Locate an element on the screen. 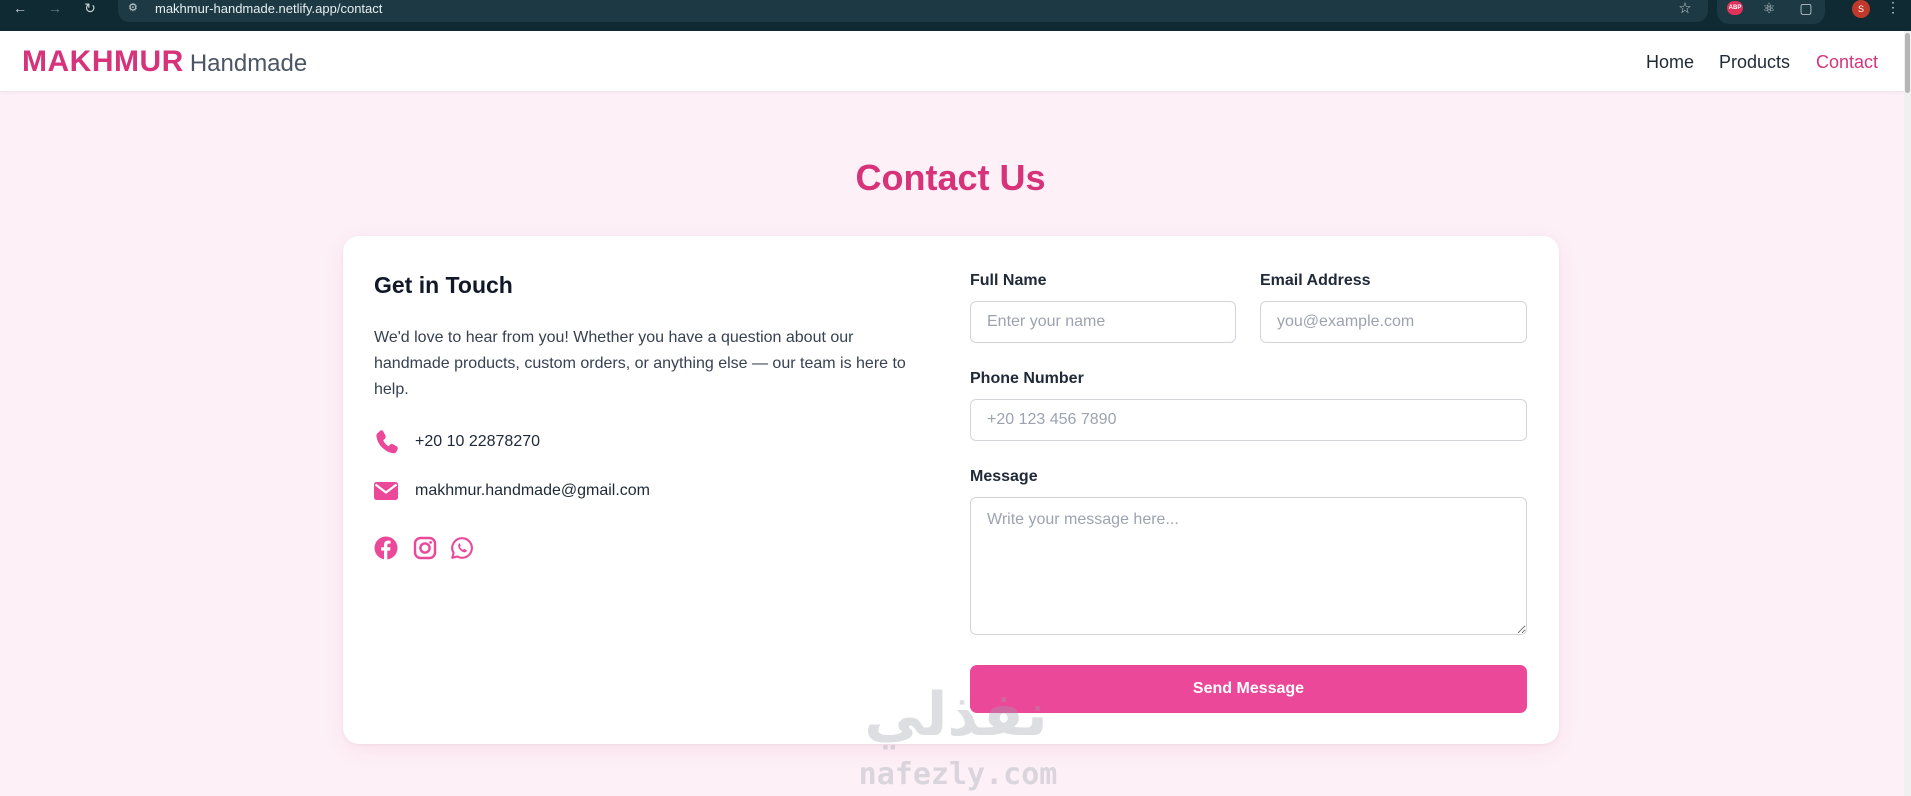  nav-products: Products is located at coordinates (1754, 62).